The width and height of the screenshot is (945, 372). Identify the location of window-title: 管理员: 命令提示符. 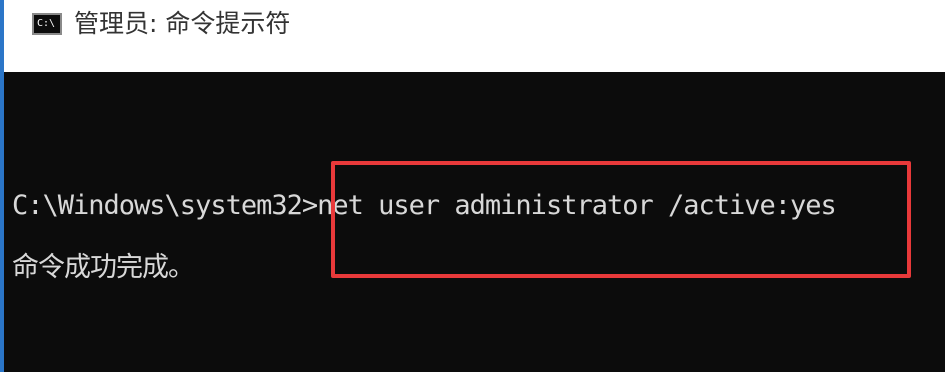
(182, 23).